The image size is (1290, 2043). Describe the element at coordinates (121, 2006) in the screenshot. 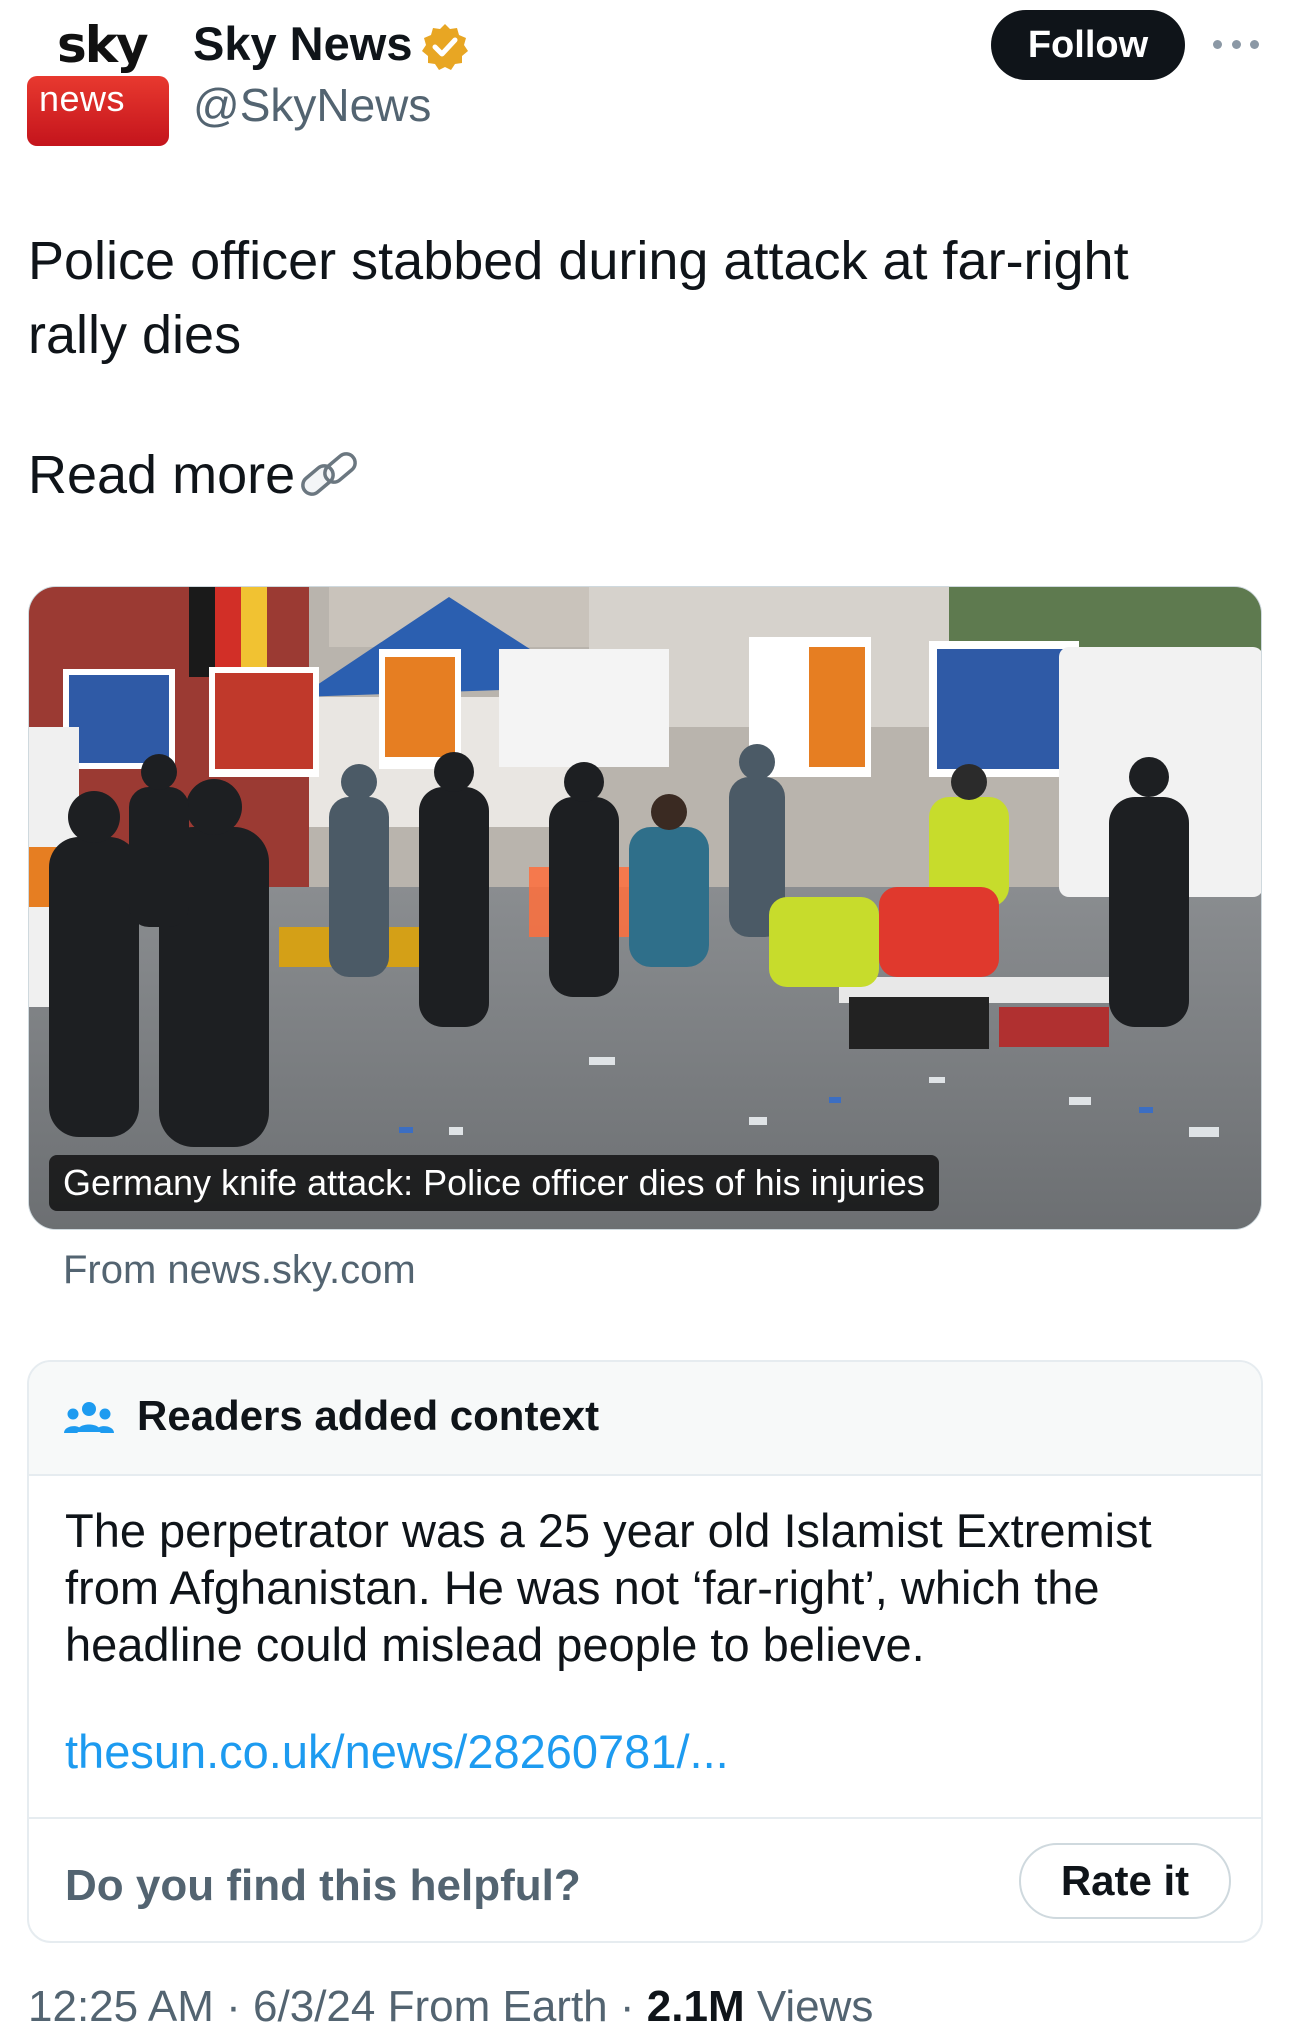

I see `tweet-time: 12:25 AM` at that location.